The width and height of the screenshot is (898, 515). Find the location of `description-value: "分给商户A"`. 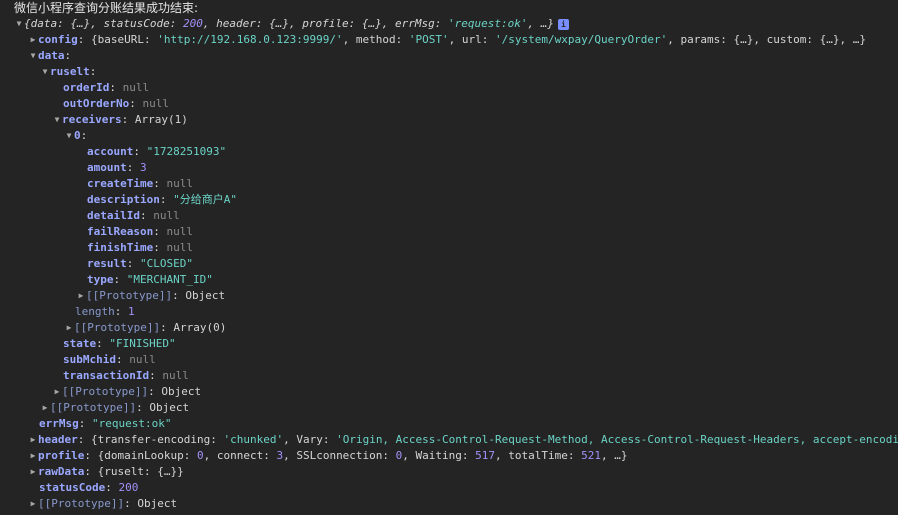

description-value: "分给商户A" is located at coordinates (205, 199).